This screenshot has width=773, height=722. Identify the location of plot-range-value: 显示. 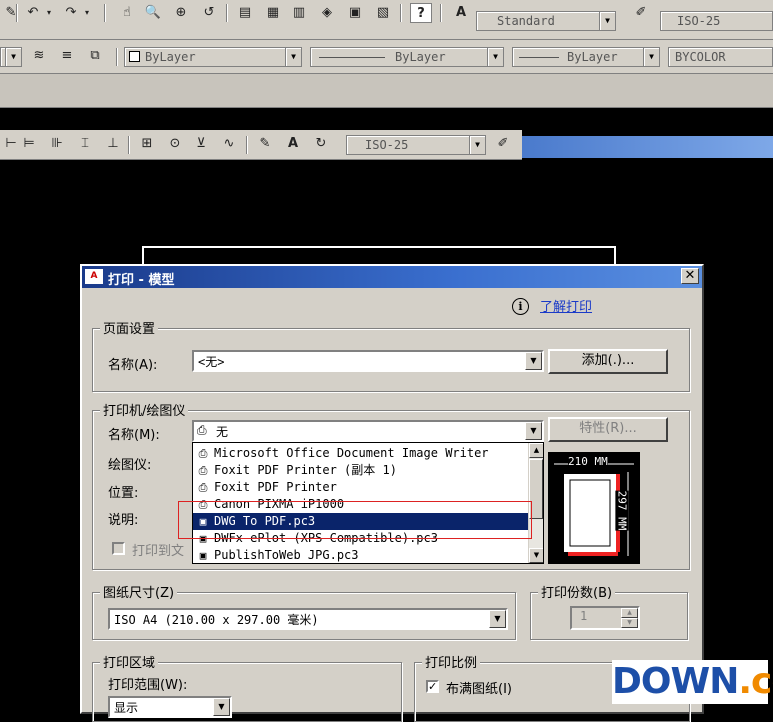
(126, 708).